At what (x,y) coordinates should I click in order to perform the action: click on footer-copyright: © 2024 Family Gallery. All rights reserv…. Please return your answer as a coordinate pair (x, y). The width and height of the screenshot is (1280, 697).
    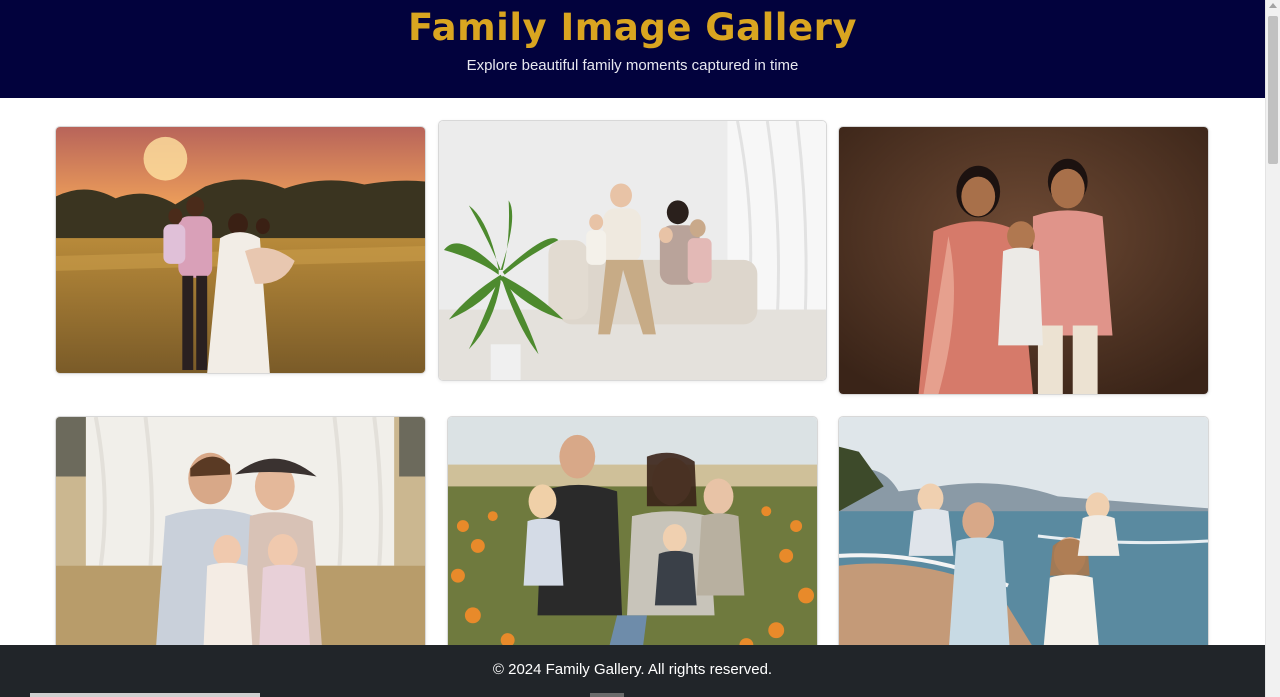
    Looking at the image, I should click on (632, 669).